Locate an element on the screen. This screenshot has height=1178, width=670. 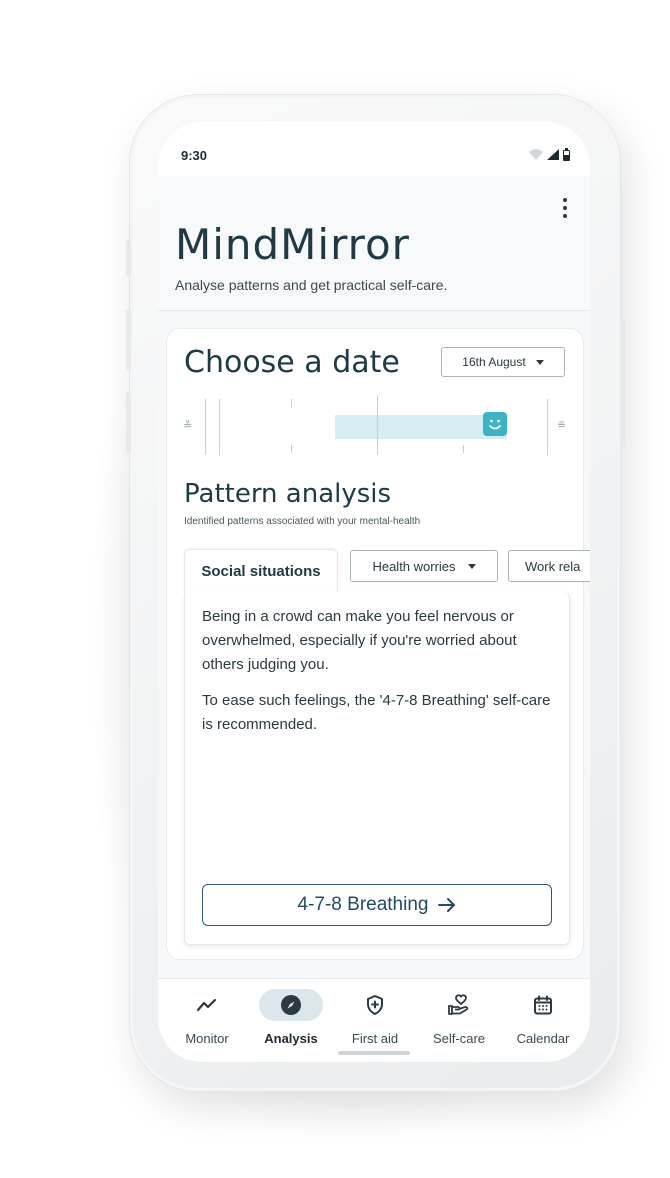
nav-first-aid: First aid is located at coordinates (375, 1022).